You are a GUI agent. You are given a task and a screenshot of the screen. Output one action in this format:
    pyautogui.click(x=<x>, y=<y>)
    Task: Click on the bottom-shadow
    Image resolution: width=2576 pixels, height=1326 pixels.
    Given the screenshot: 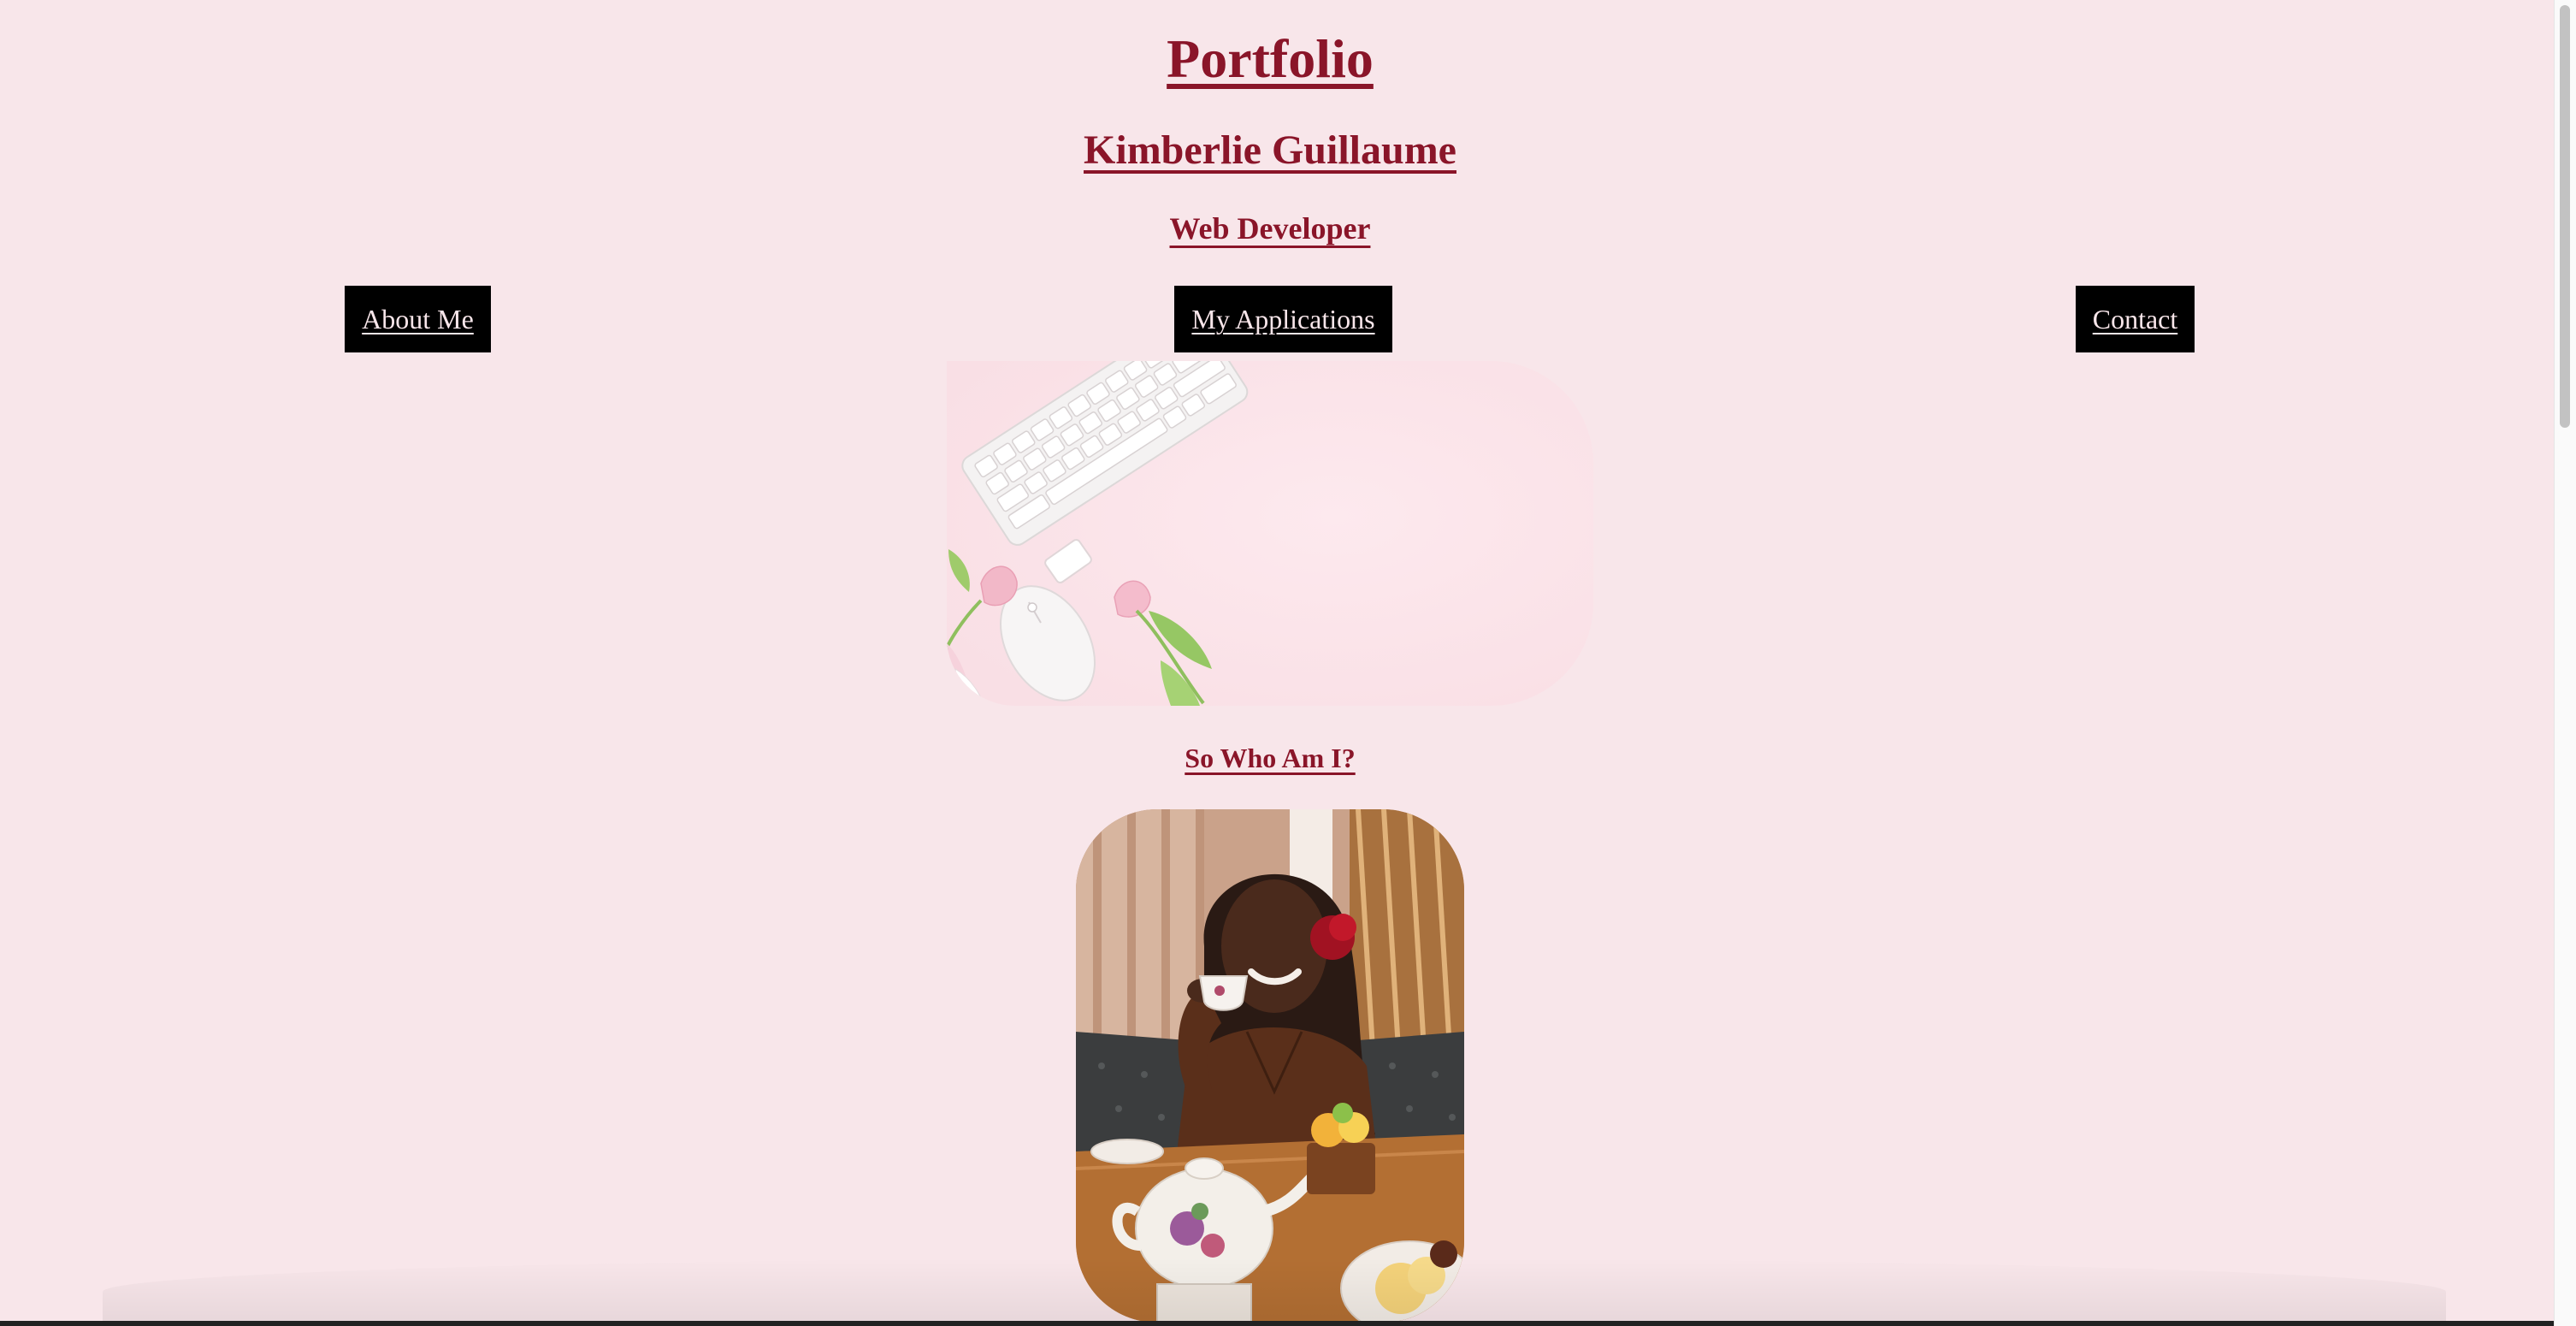 What is the action you would take?
    pyautogui.click(x=1274, y=1292)
    